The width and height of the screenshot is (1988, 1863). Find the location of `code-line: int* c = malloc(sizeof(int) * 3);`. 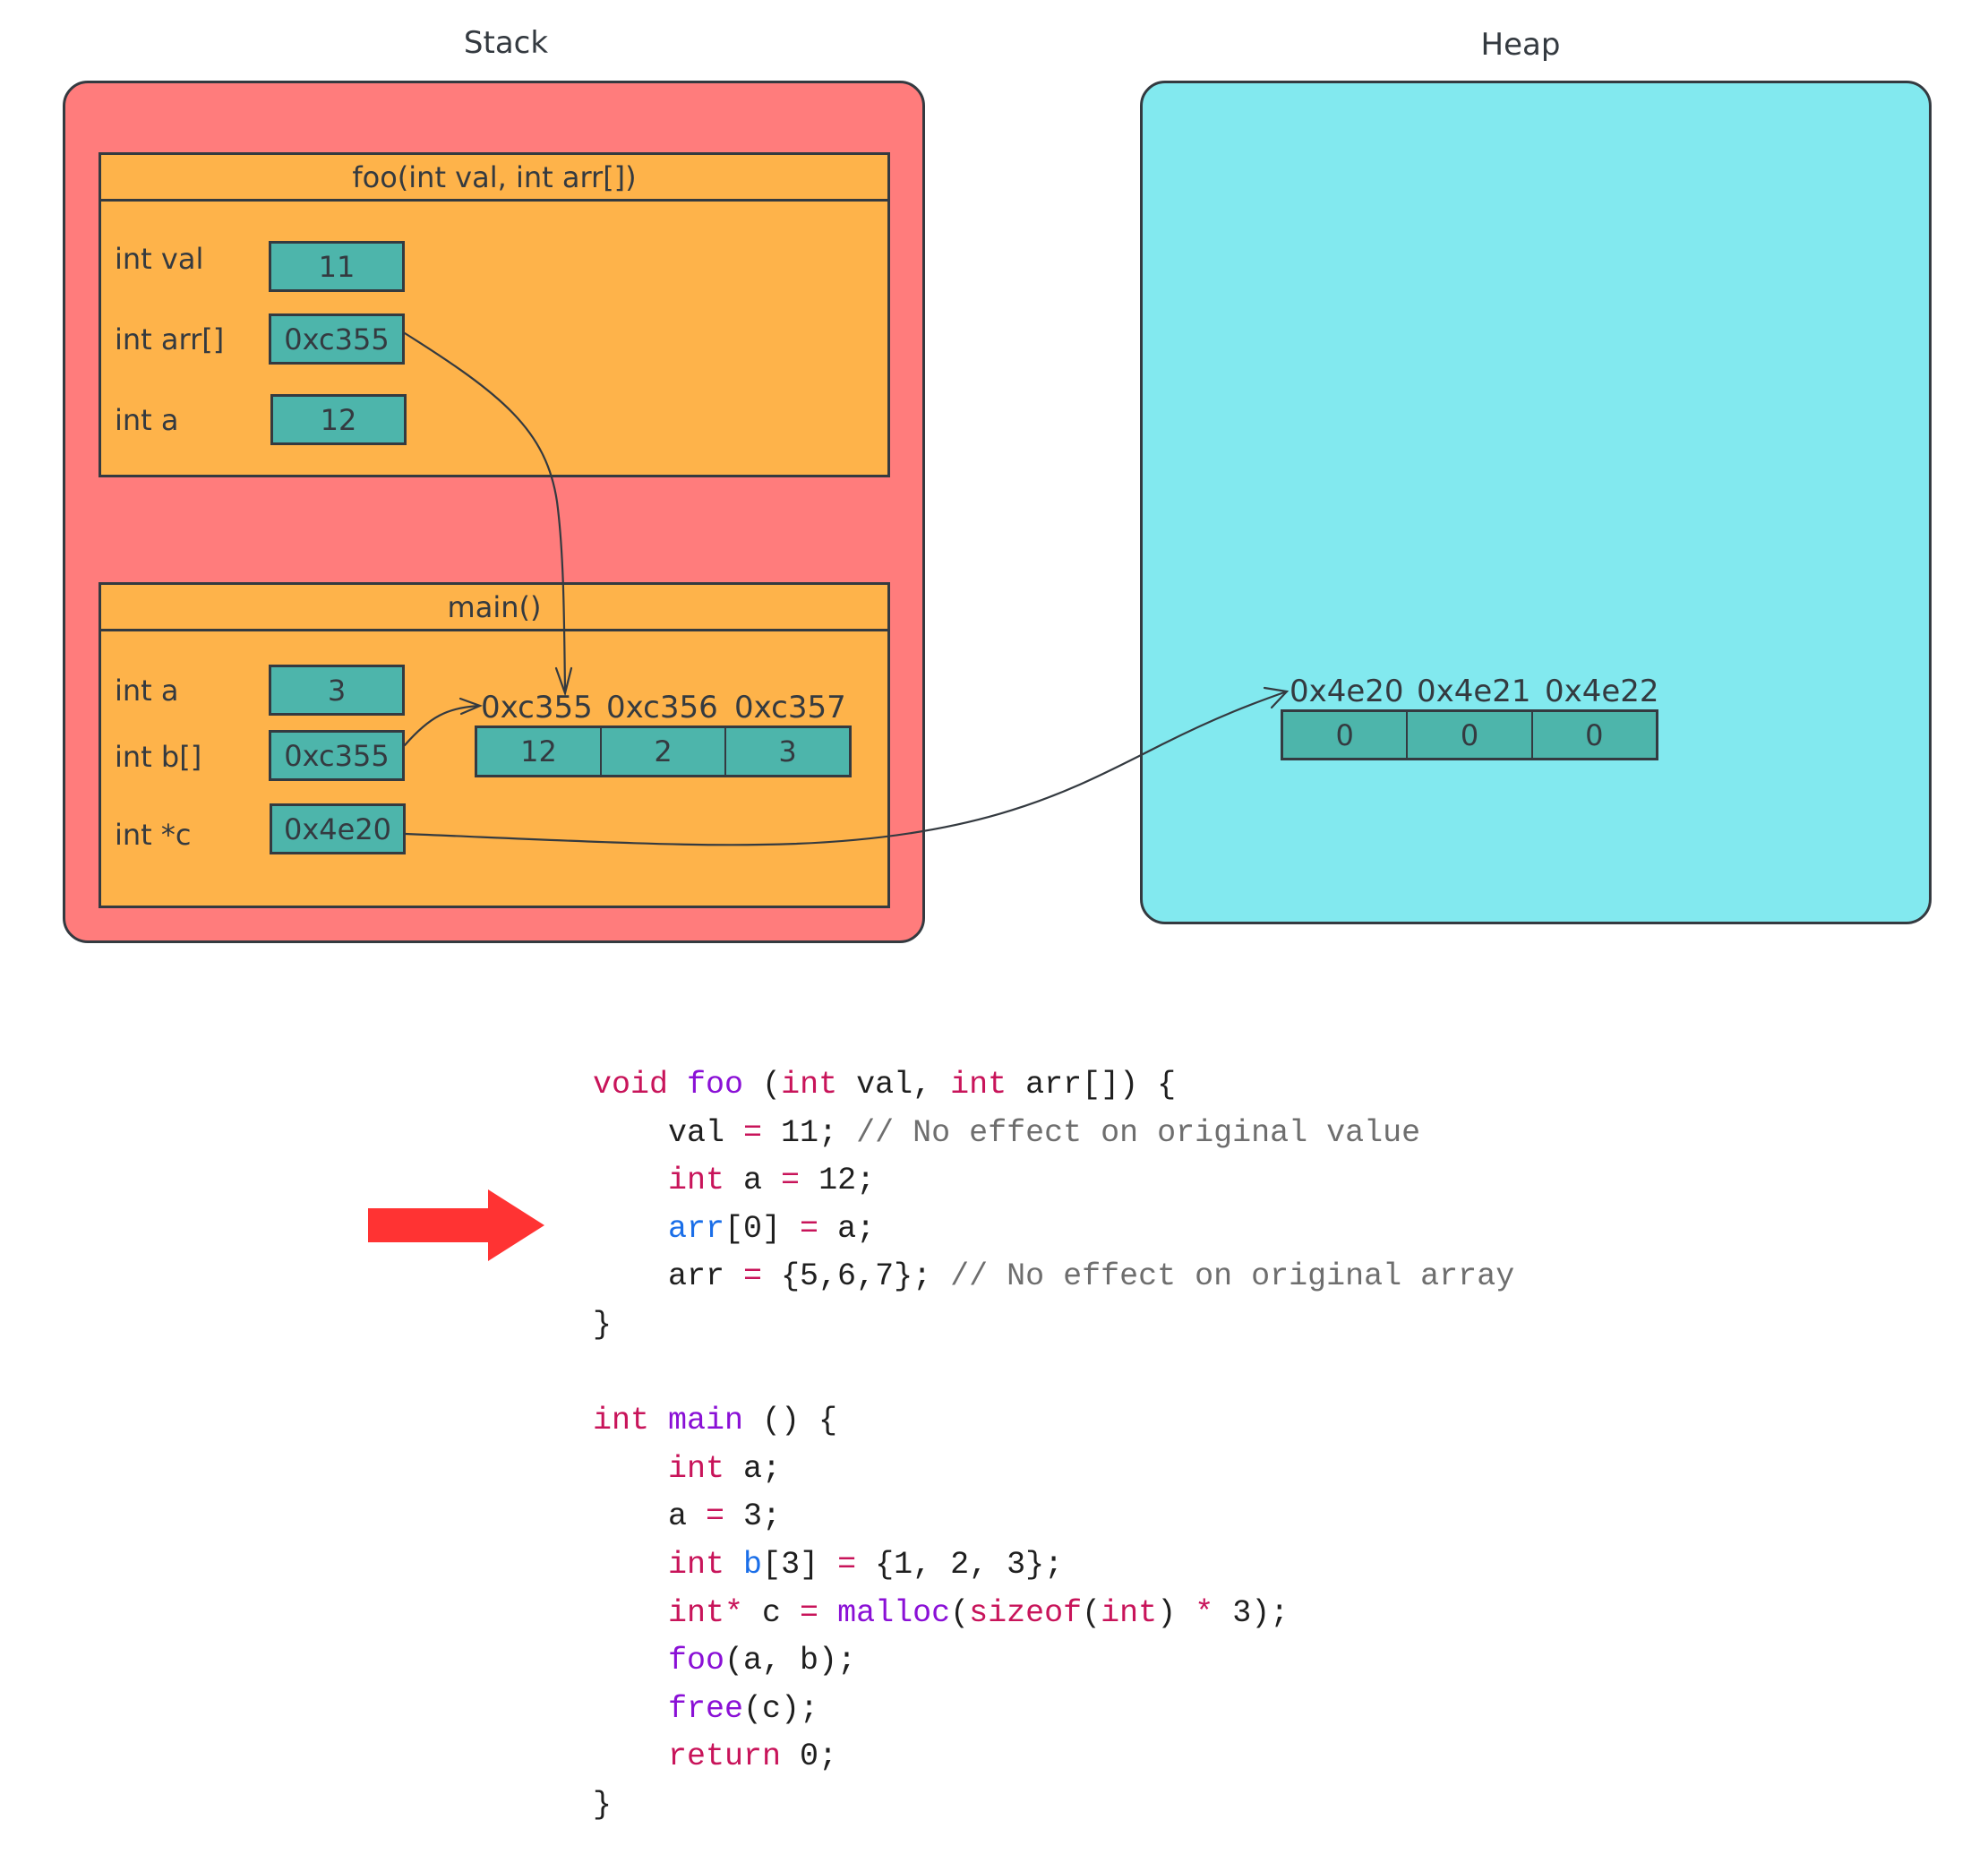

code-line: int* c = malloc(sizeof(int) * 3); is located at coordinates (1053, 1614).